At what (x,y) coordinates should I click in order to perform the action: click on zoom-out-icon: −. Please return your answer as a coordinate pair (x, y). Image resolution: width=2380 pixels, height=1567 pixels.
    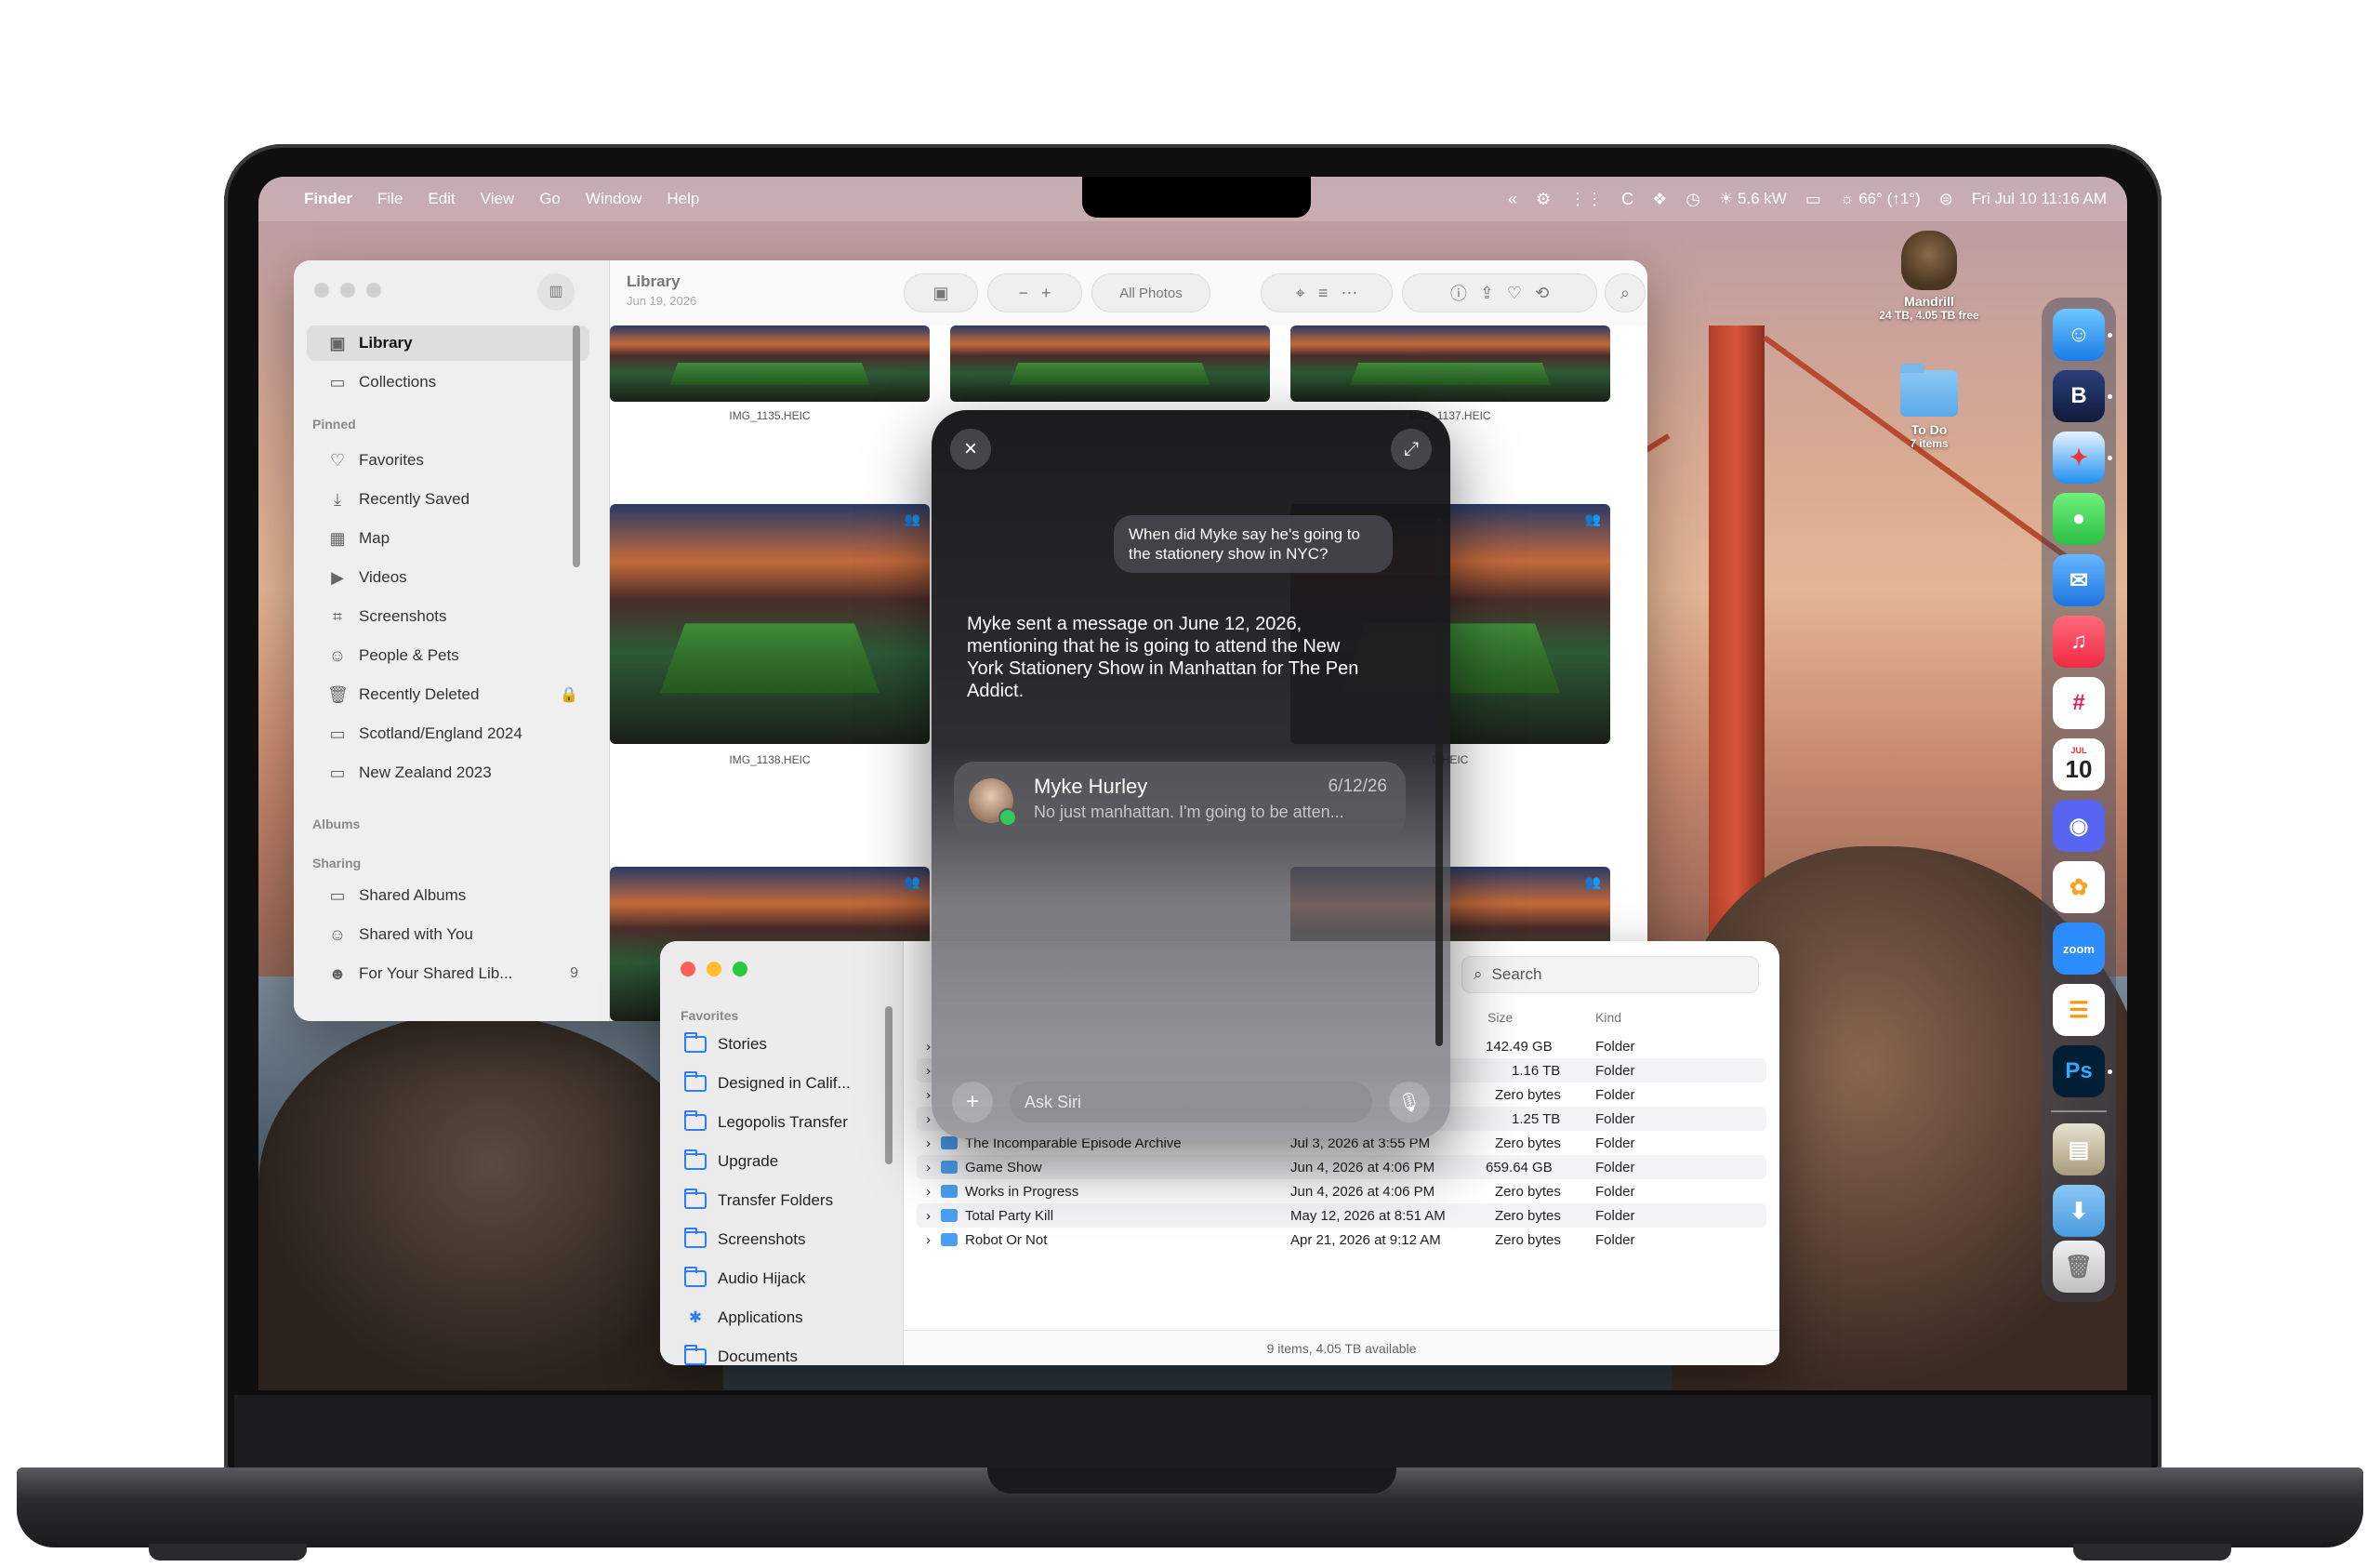
    Looking at the image, I should click on (1023, 293).